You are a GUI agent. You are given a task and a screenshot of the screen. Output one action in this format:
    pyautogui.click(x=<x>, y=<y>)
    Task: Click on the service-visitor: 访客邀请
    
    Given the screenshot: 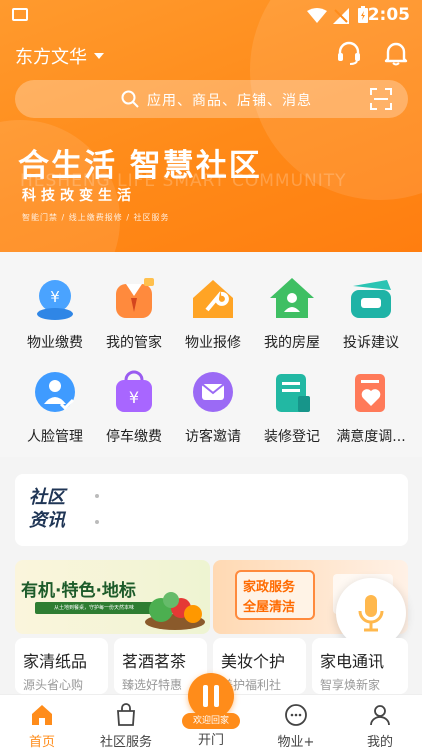 What is the action you would take?
    pyautogui.click(x=213, y=408)
    